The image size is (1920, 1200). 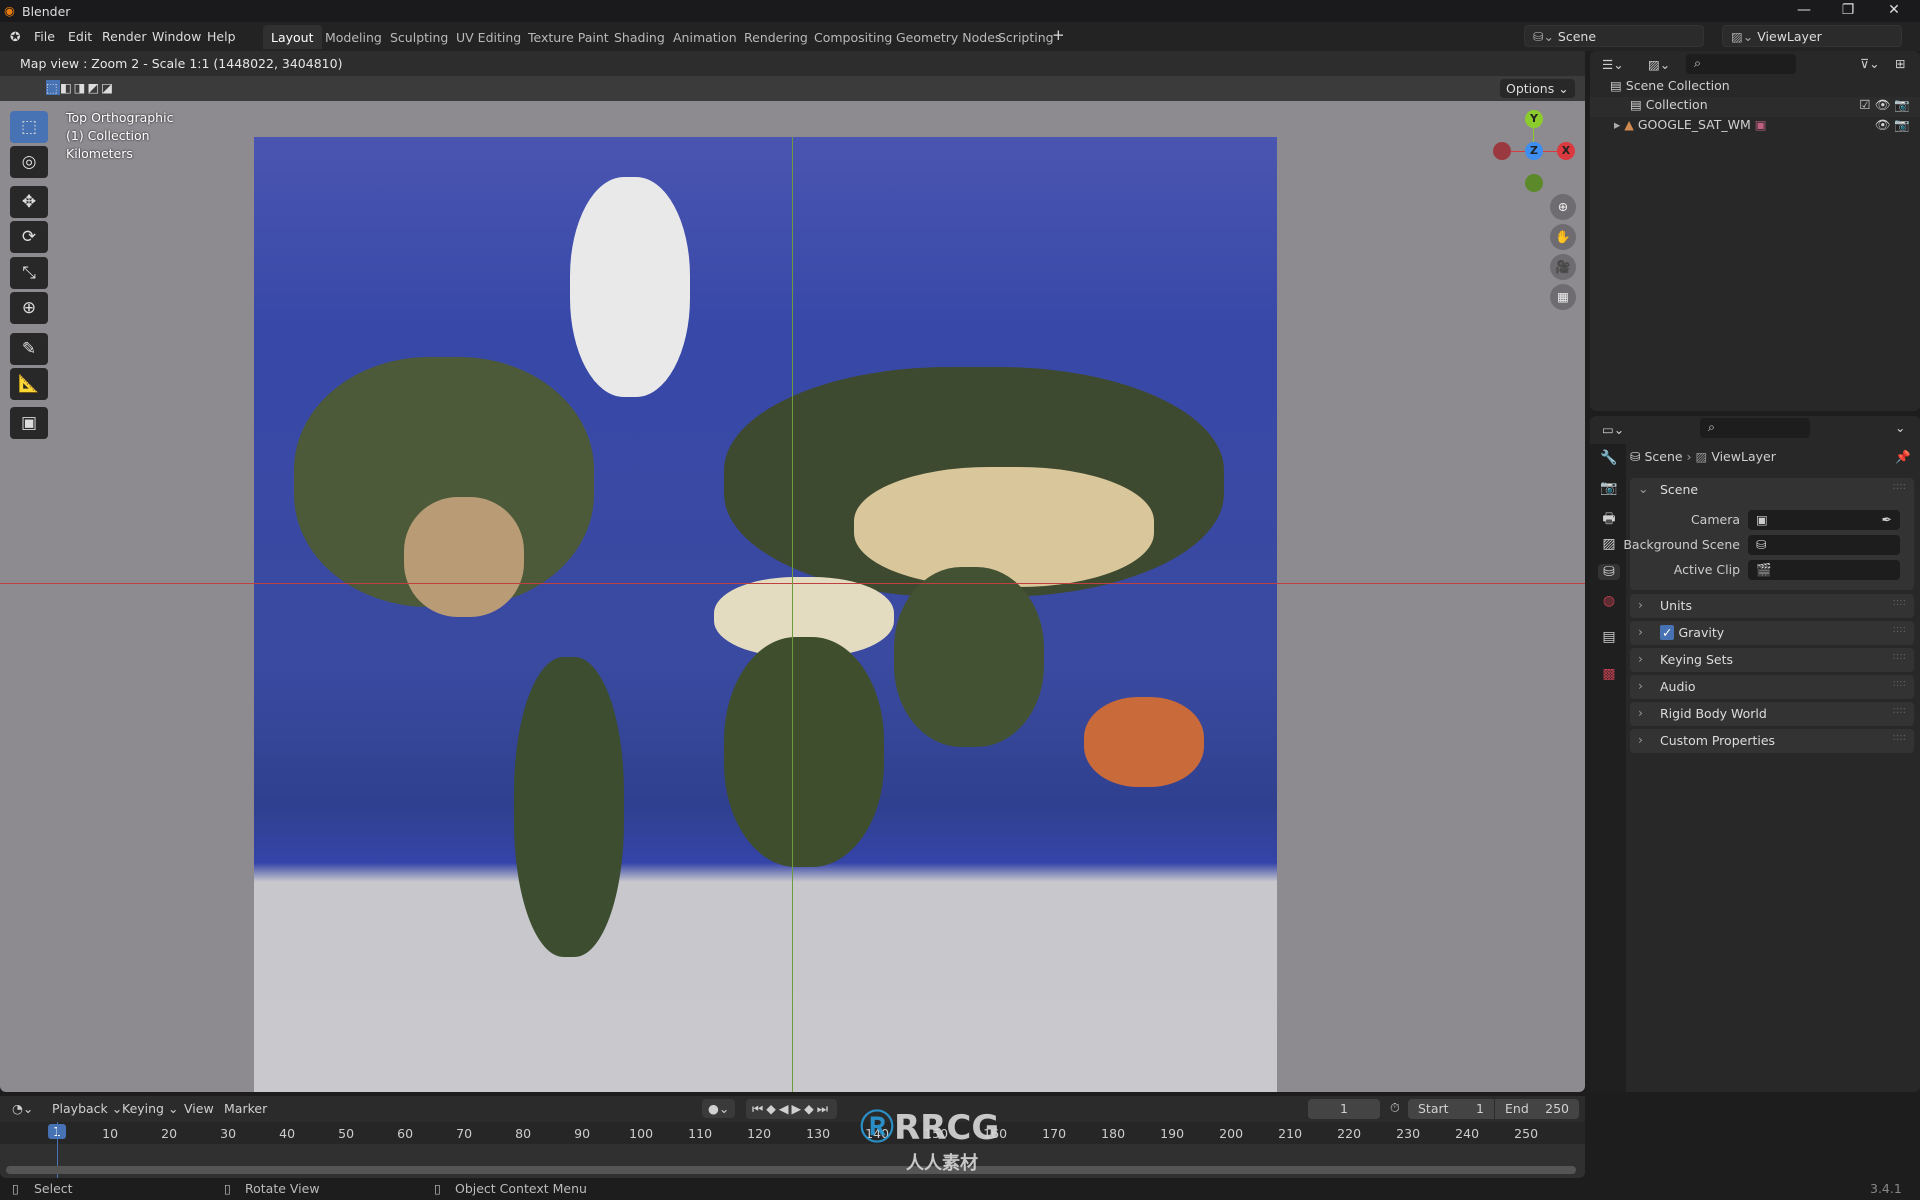 What do you see at coordinates (1760, 88) in the screenshot?
I see `outliner-item-scene-collection: ▤ Scene Collection` at bounding box center [1760, 88].